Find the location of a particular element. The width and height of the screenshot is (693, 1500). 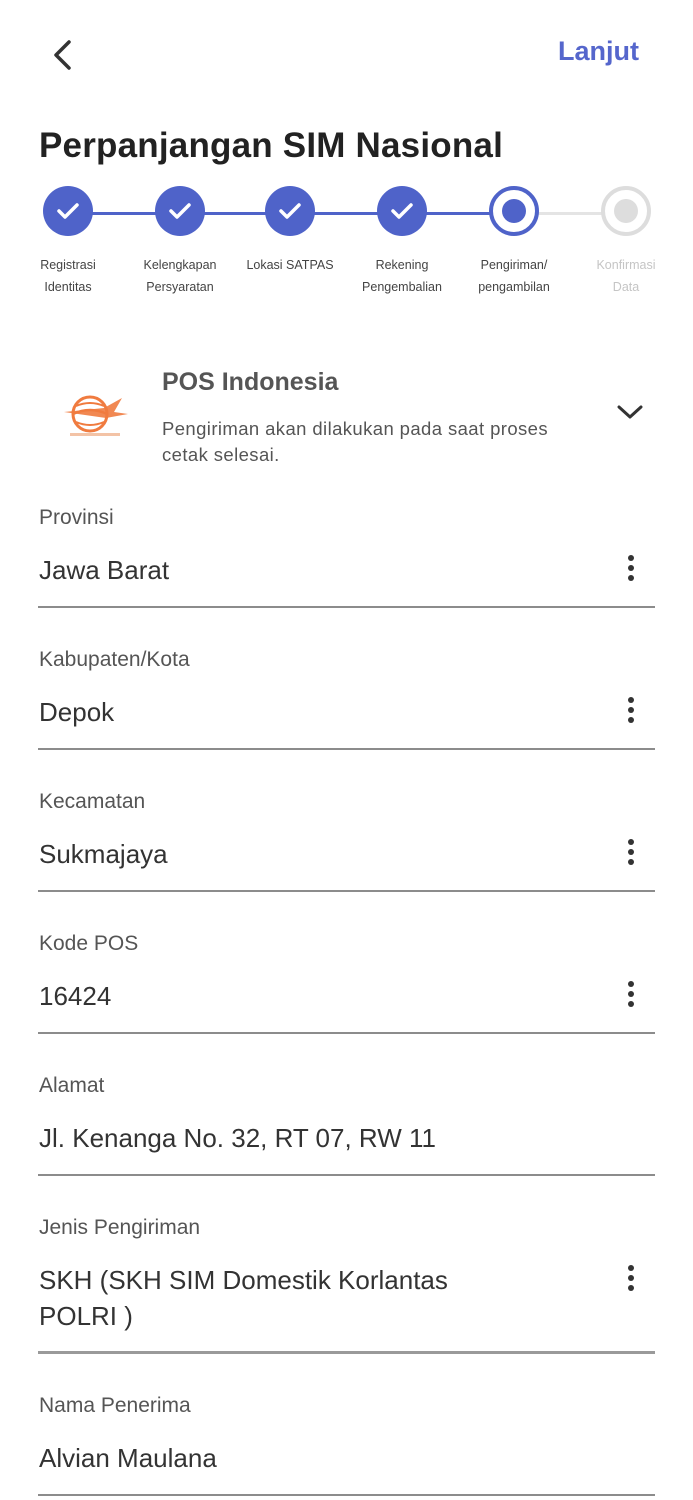

field-label: Nama Penerima is located at coordinates (115, 1405).